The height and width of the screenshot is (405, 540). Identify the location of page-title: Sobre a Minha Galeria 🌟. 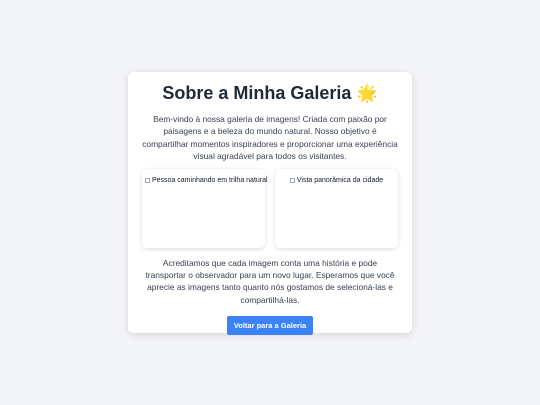
(270, 93).